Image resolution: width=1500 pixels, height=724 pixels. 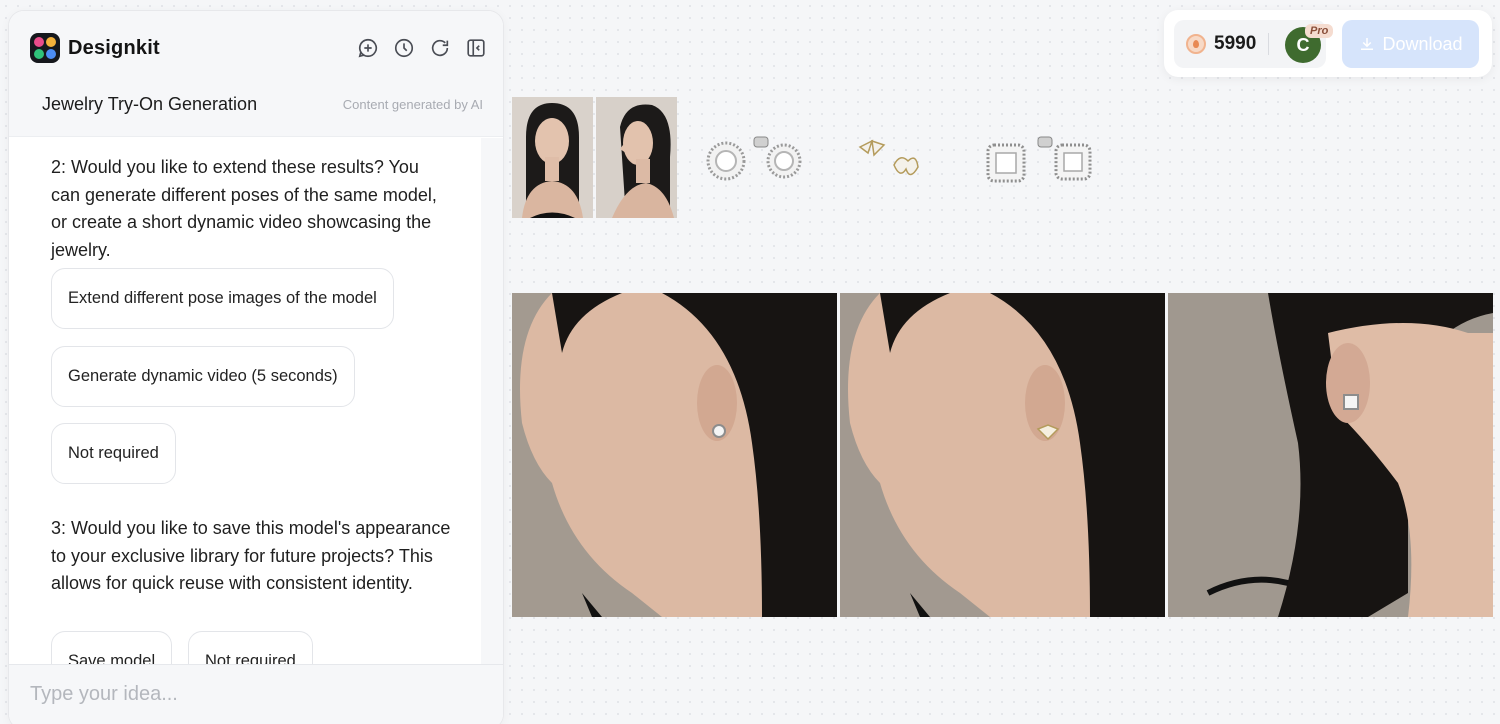 I want to click on download-label: Download, so click(x=1422, y=43).